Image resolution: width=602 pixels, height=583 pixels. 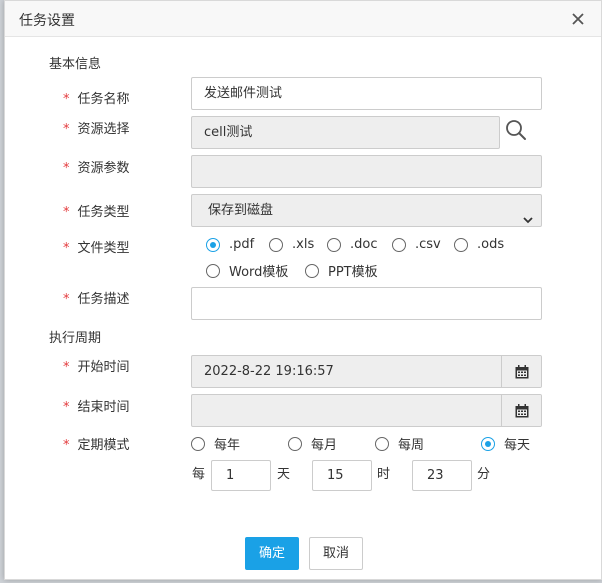 I want to click on period-daily-radio: 每天, so click(x=505, y=443).